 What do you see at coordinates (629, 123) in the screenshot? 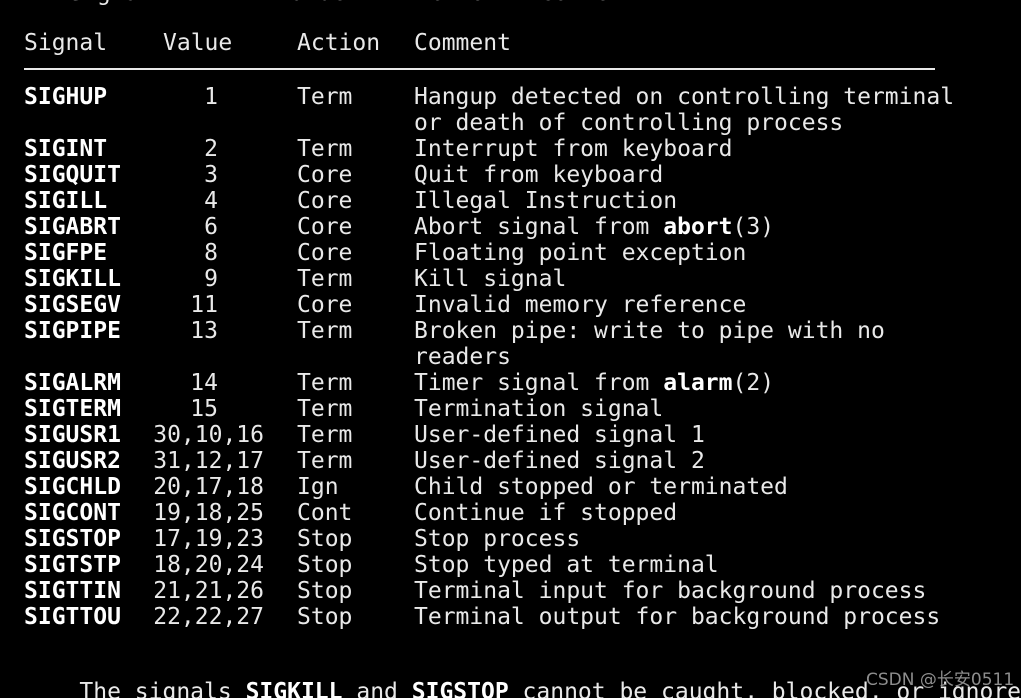
I see `cell-comment-continued: or death of controlling process` at bounding box center [629, 123].